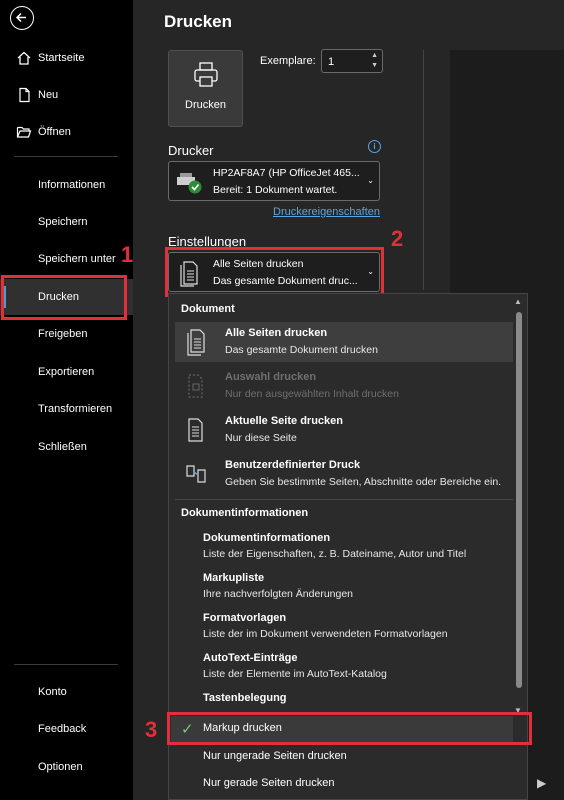 The height and width of the screenshot is (800, 564). I want to click on sidebar-item-label: Exportieren, so click(66, 372).